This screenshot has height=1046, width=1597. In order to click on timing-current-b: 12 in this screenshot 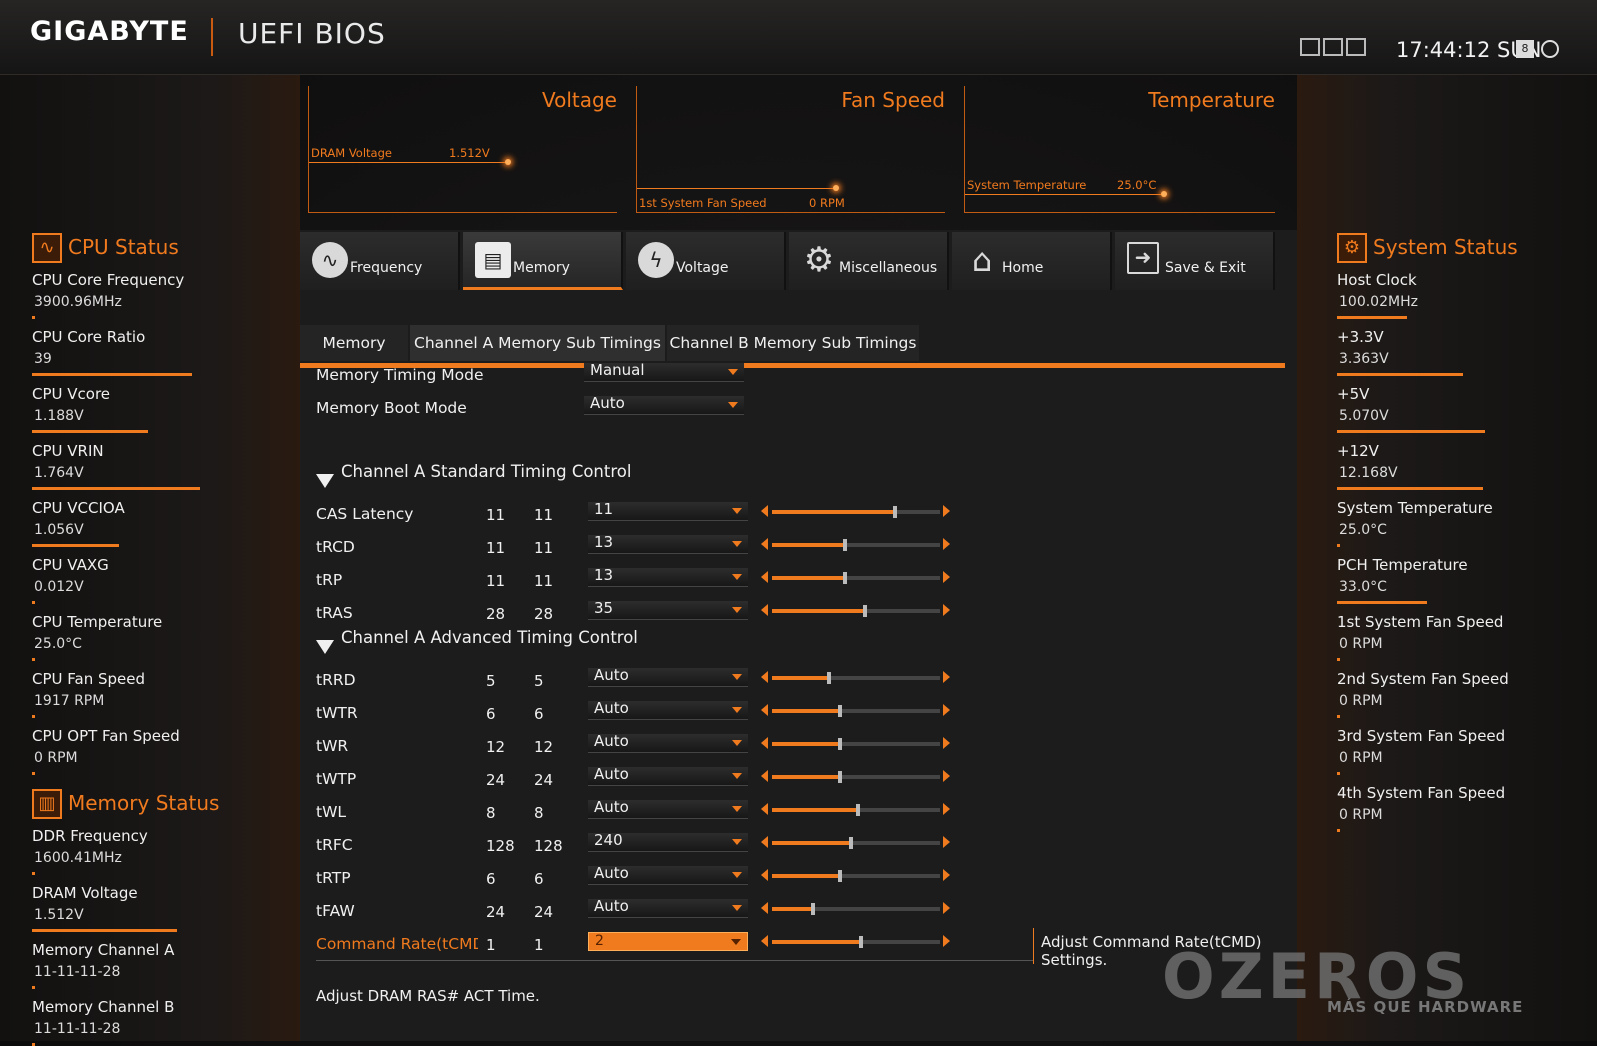, I will do `click(544, 747)`.